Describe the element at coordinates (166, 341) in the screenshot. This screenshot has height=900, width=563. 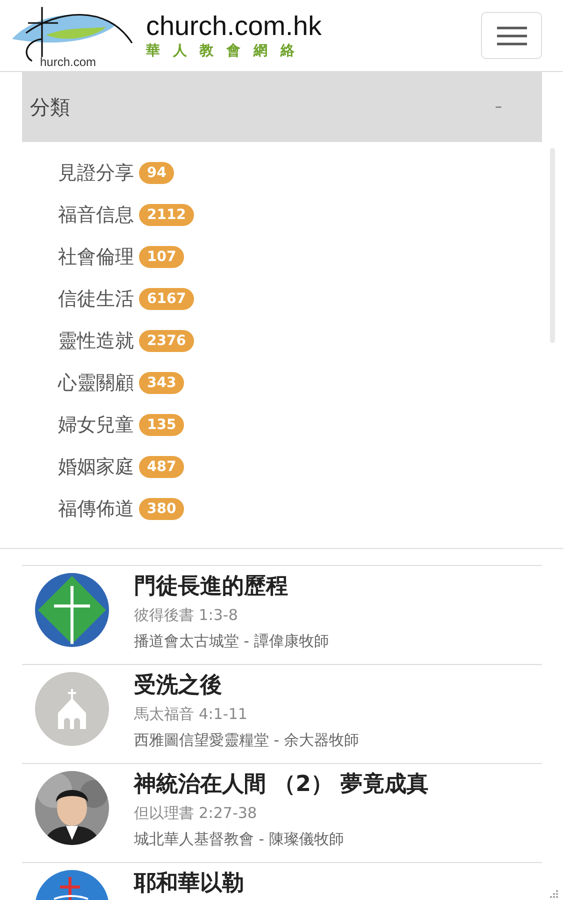
I see `count-badge: 2376` at that location.